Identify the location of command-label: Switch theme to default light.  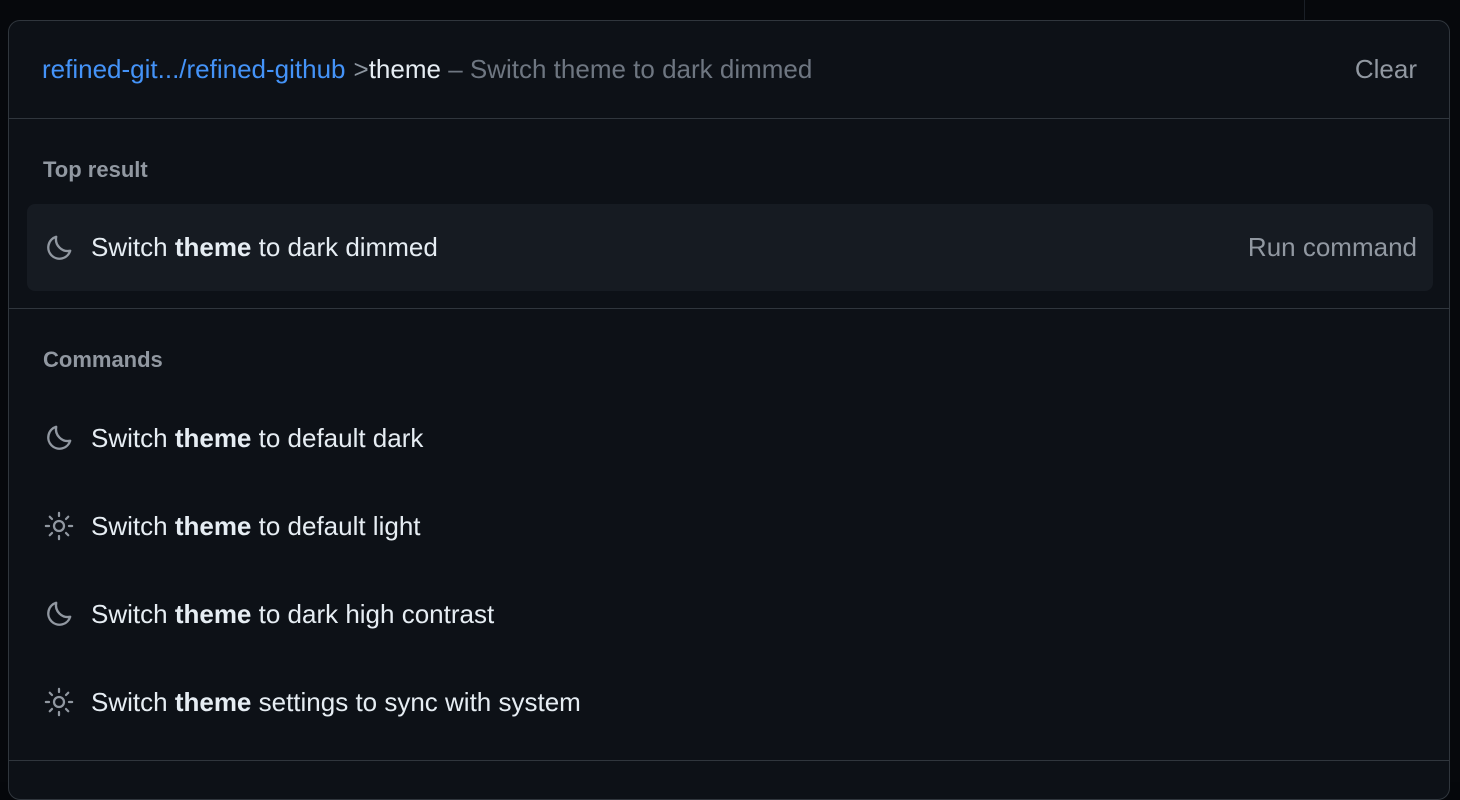
(754, 526).